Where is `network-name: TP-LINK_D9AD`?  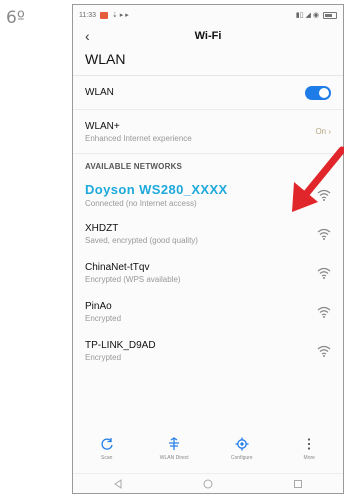 network-name: TP-LINK_D9AD is located at coordinates (120, 345).